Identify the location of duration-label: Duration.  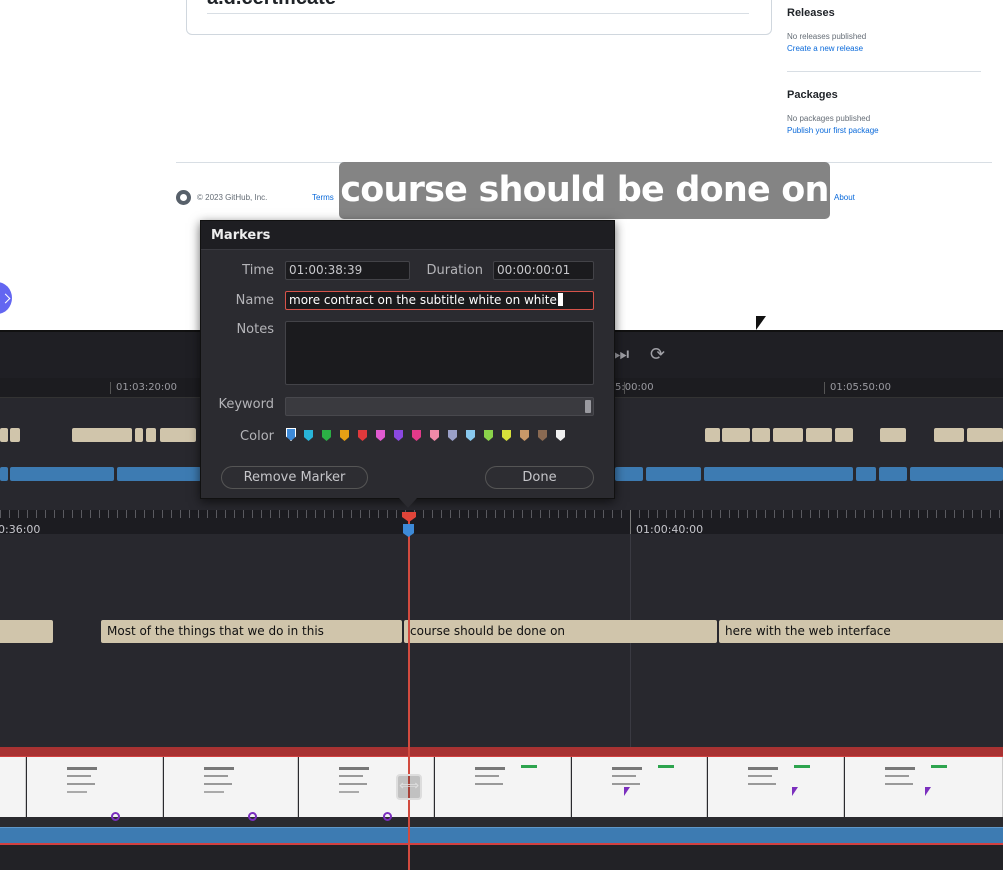
(454, 270).